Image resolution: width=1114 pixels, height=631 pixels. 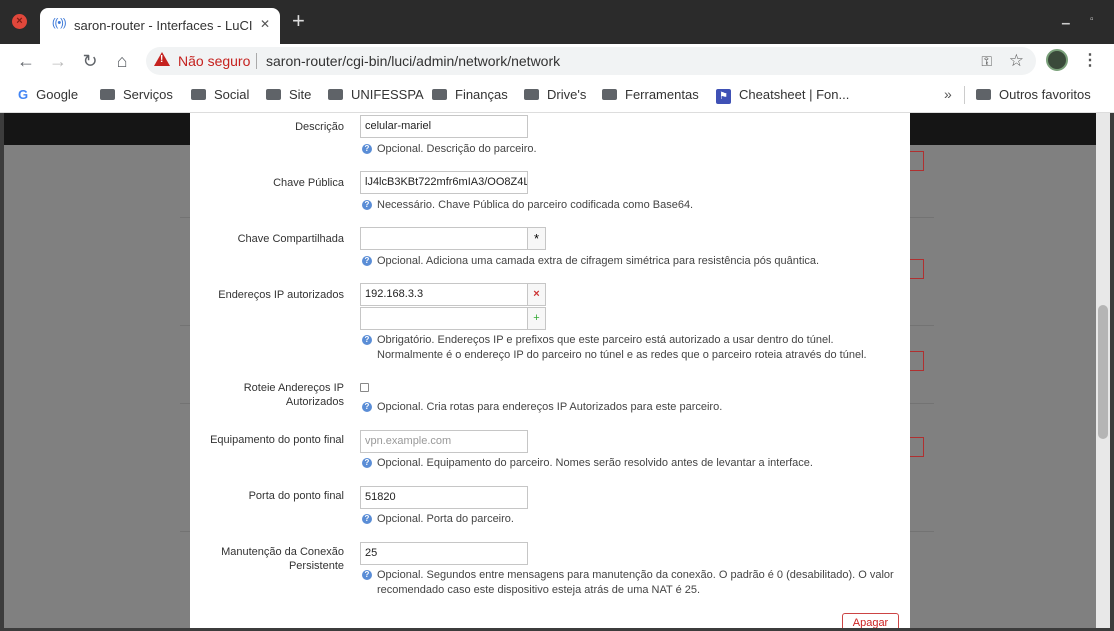 What do you see at coordinates (288, 94) in the screenshot?
I see `bookmark-site: Site` at bounding box center [288, 94].